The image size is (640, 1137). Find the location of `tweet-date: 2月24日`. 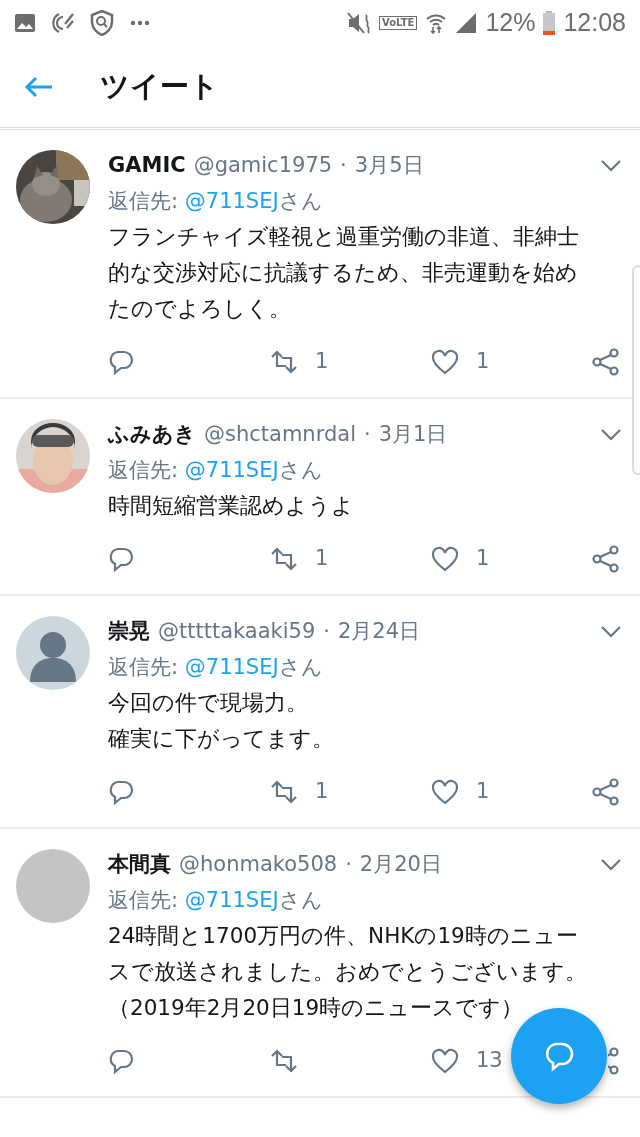

tweet-date: 2月24日 is located at coordinates (379, 631).